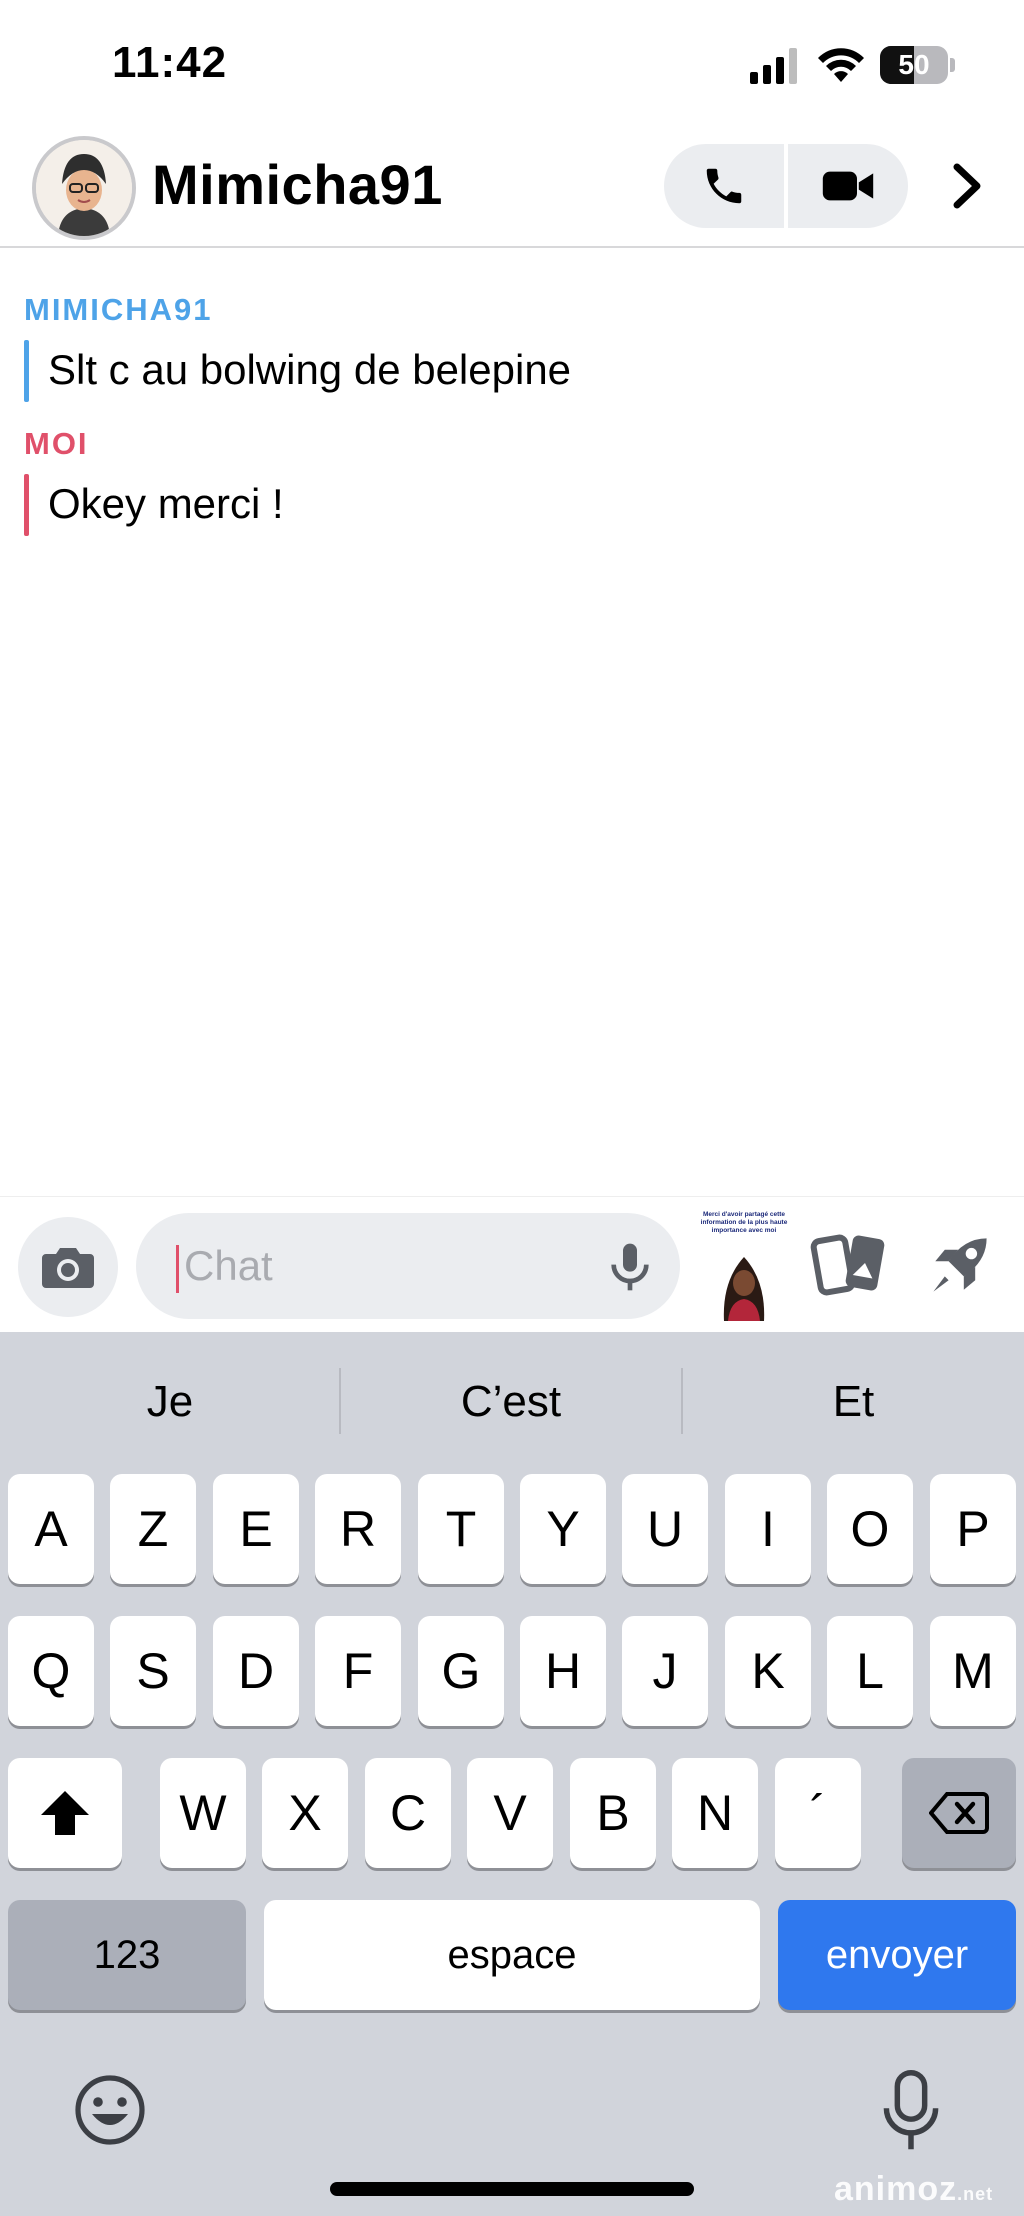 The height and width of the screenshot is (2216, 1024). I want to click on camera-button, so click(68, 1267).